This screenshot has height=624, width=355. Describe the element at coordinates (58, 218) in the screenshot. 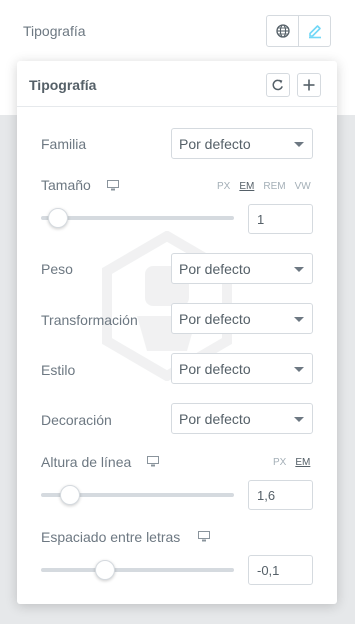

I see `tamano-slider-thumb` at that location.